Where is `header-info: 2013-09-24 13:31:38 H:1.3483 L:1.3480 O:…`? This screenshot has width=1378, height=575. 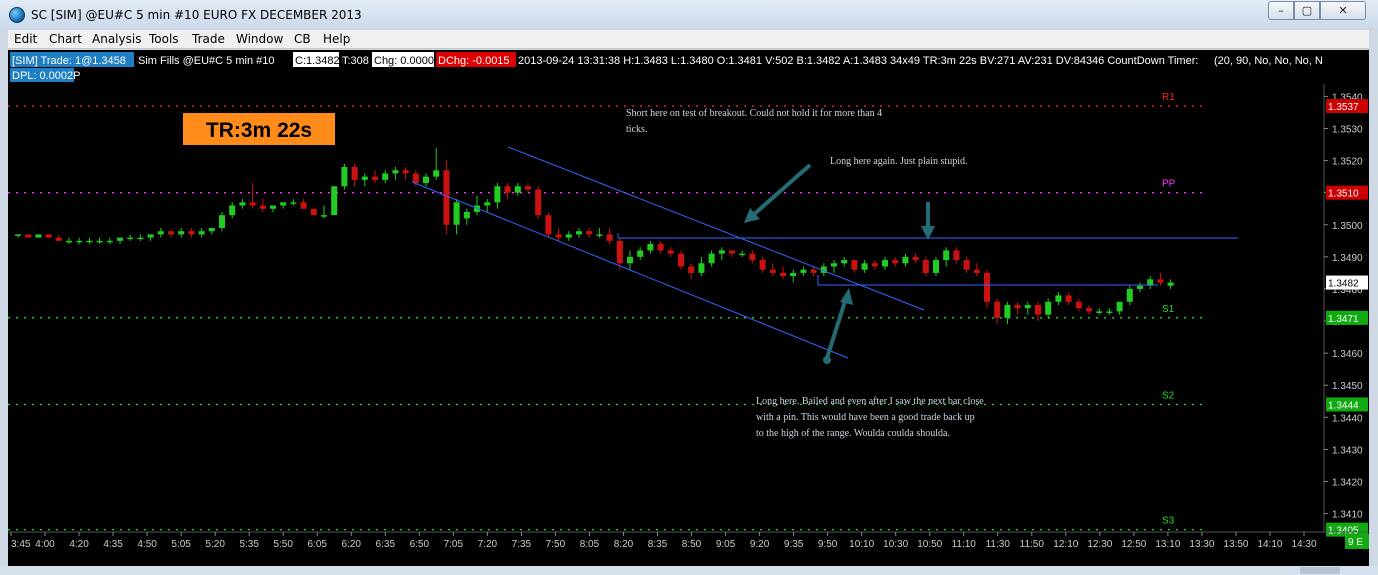
header-info: 2013-09-24 13:31:38 H:1.3483 L:1.3480 O:… is located at coordinates (858, 61).